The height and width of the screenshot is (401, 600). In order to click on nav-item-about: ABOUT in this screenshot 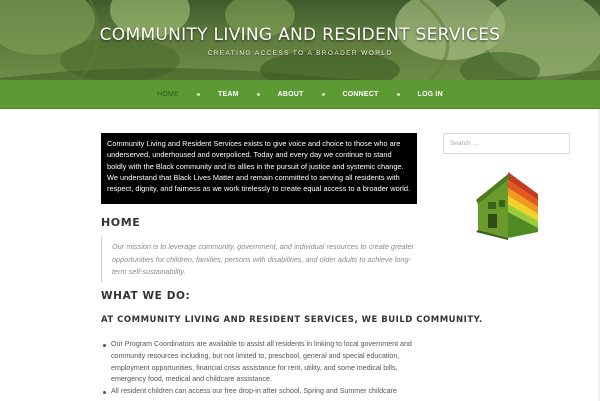, I will do `click(291, 94)`.